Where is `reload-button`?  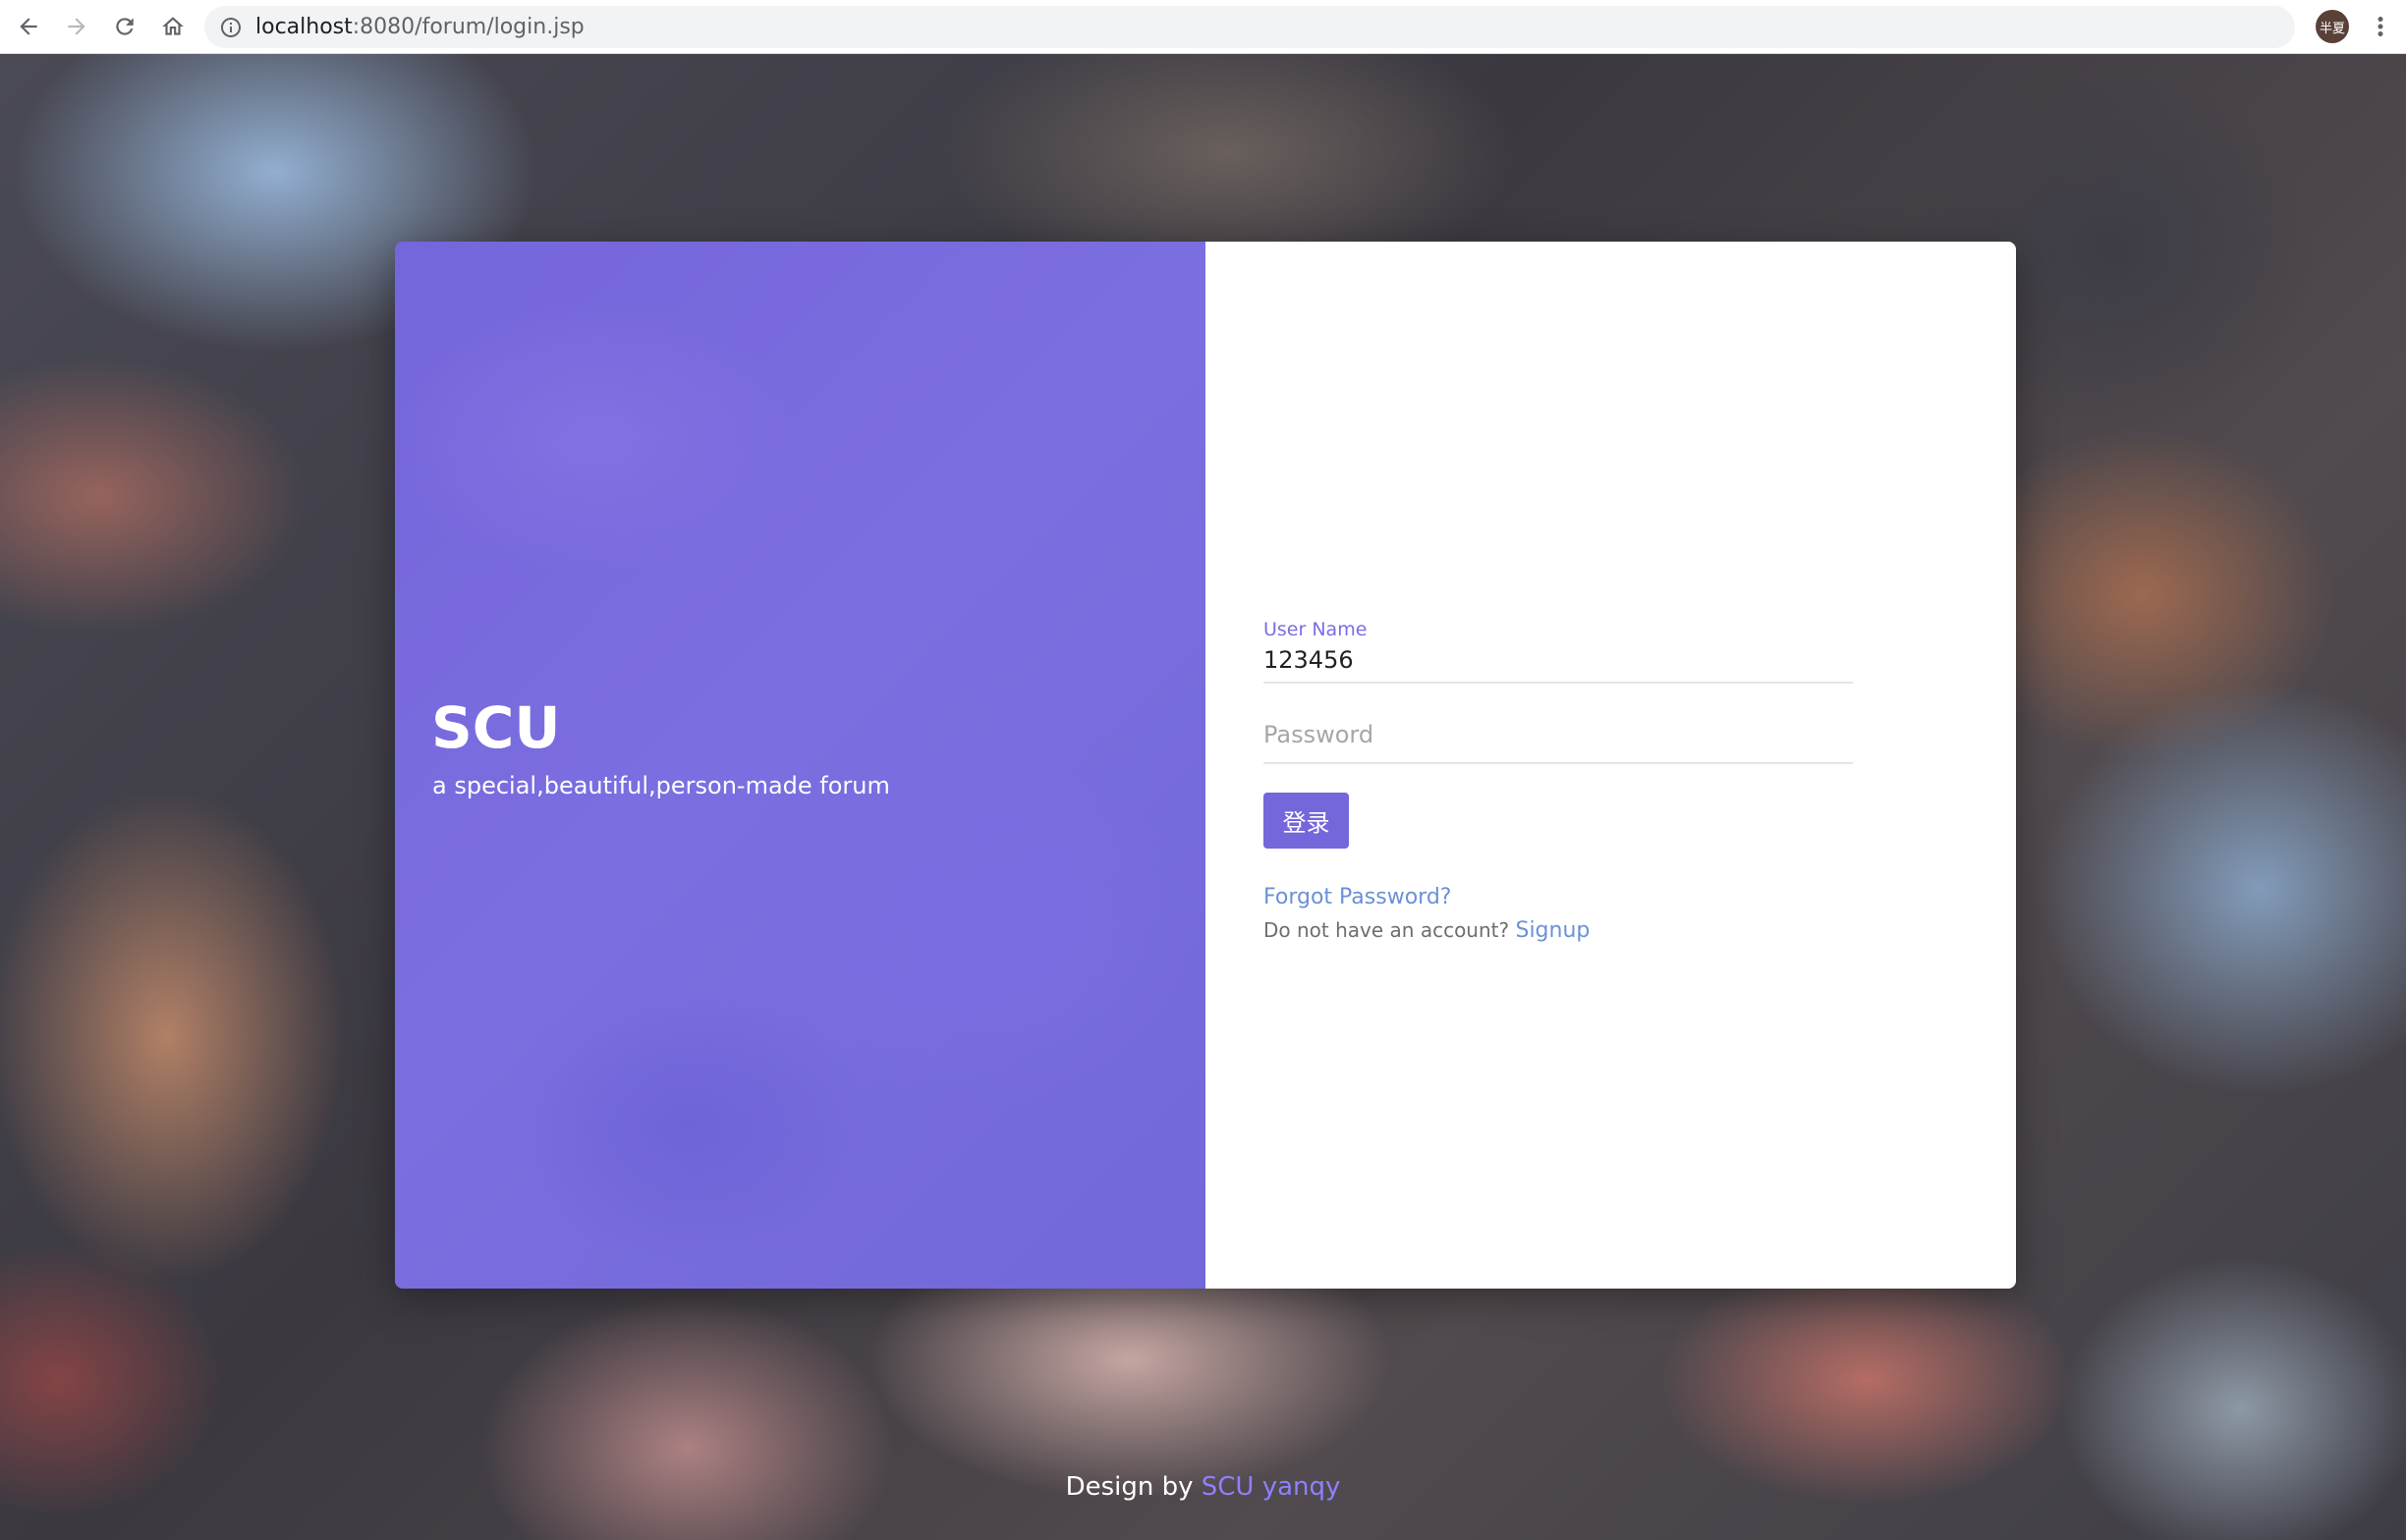
reload-button is located at coordinates (124, 26).